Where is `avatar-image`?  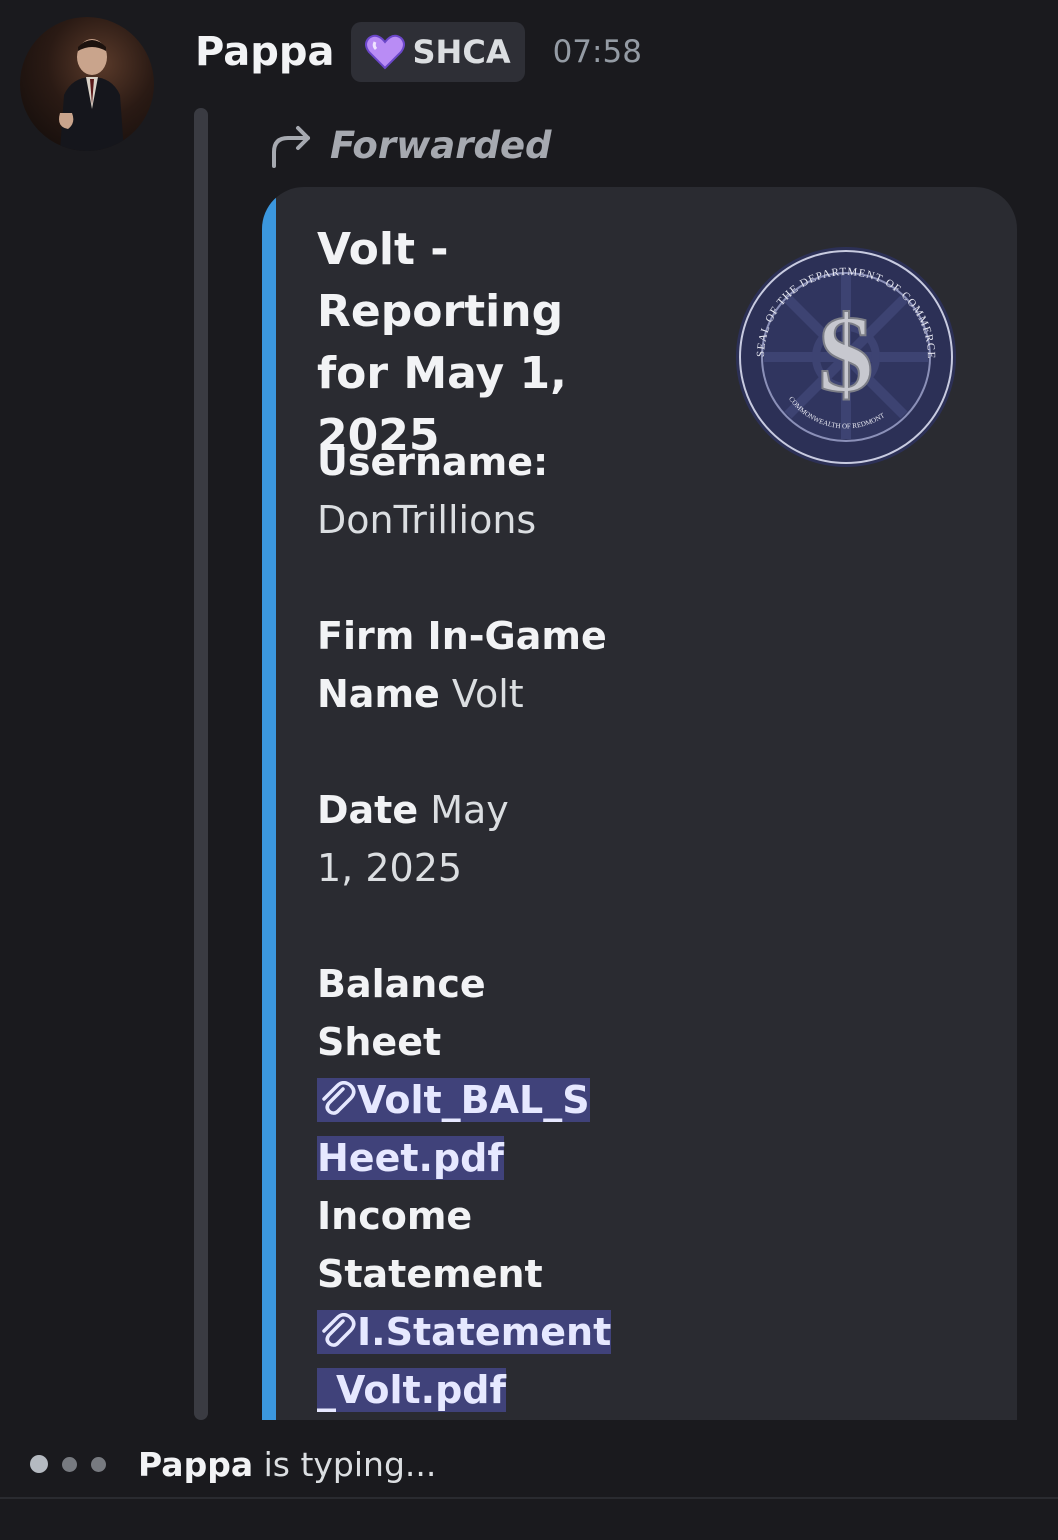 avatar-image is located at coordinates (91, 95).